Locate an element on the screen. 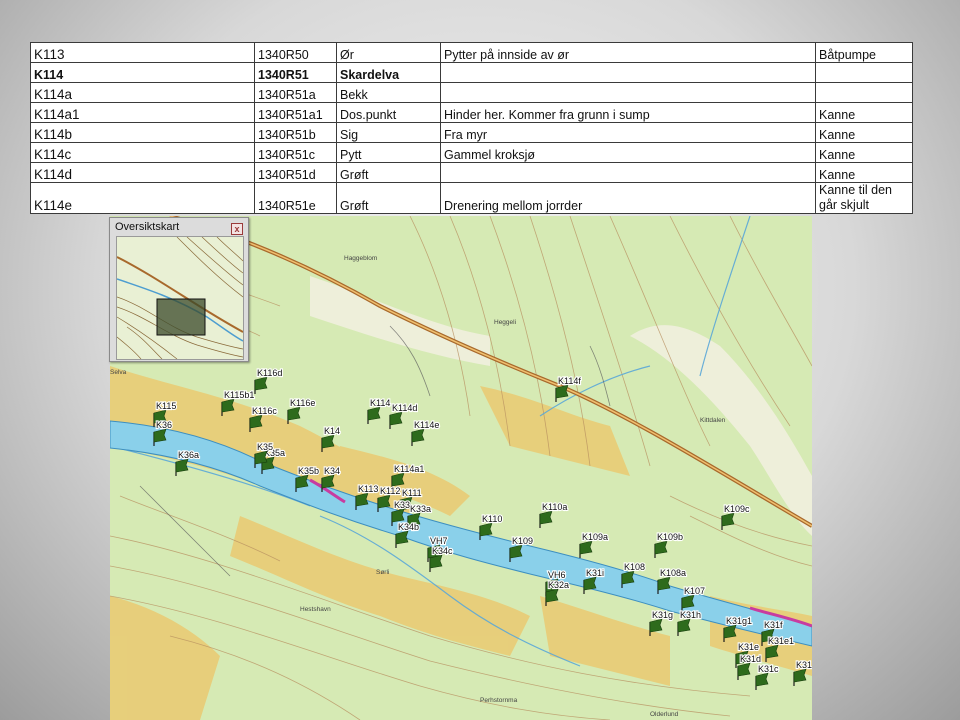 The width and height of the screenshot is (960, 720). row-type: Bekk is located at coordinates (388, 92).